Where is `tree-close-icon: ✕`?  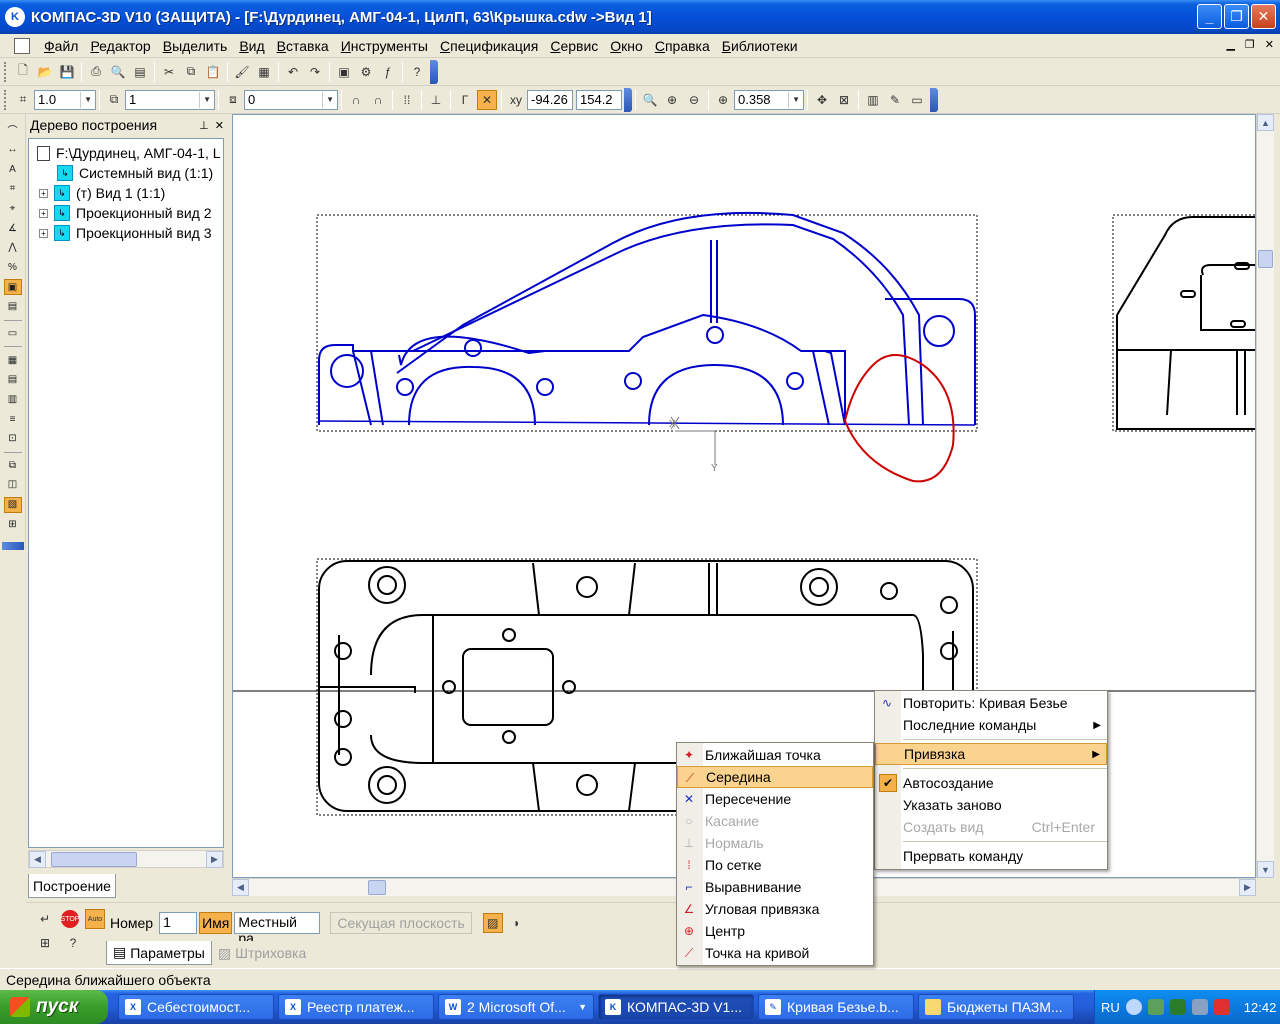
tree-close-icon: ✕ is located at coordinates (219, 126).